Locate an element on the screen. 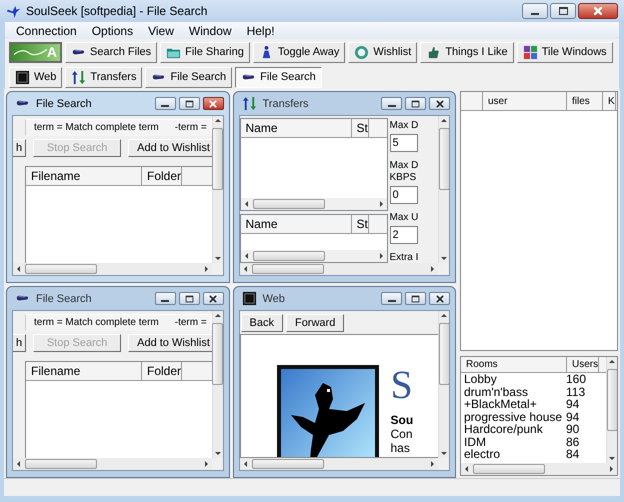 Image resolution: width=624 pixels, height=502 pixels. room-row: IDM 86 is located at coordinates (533, 442).